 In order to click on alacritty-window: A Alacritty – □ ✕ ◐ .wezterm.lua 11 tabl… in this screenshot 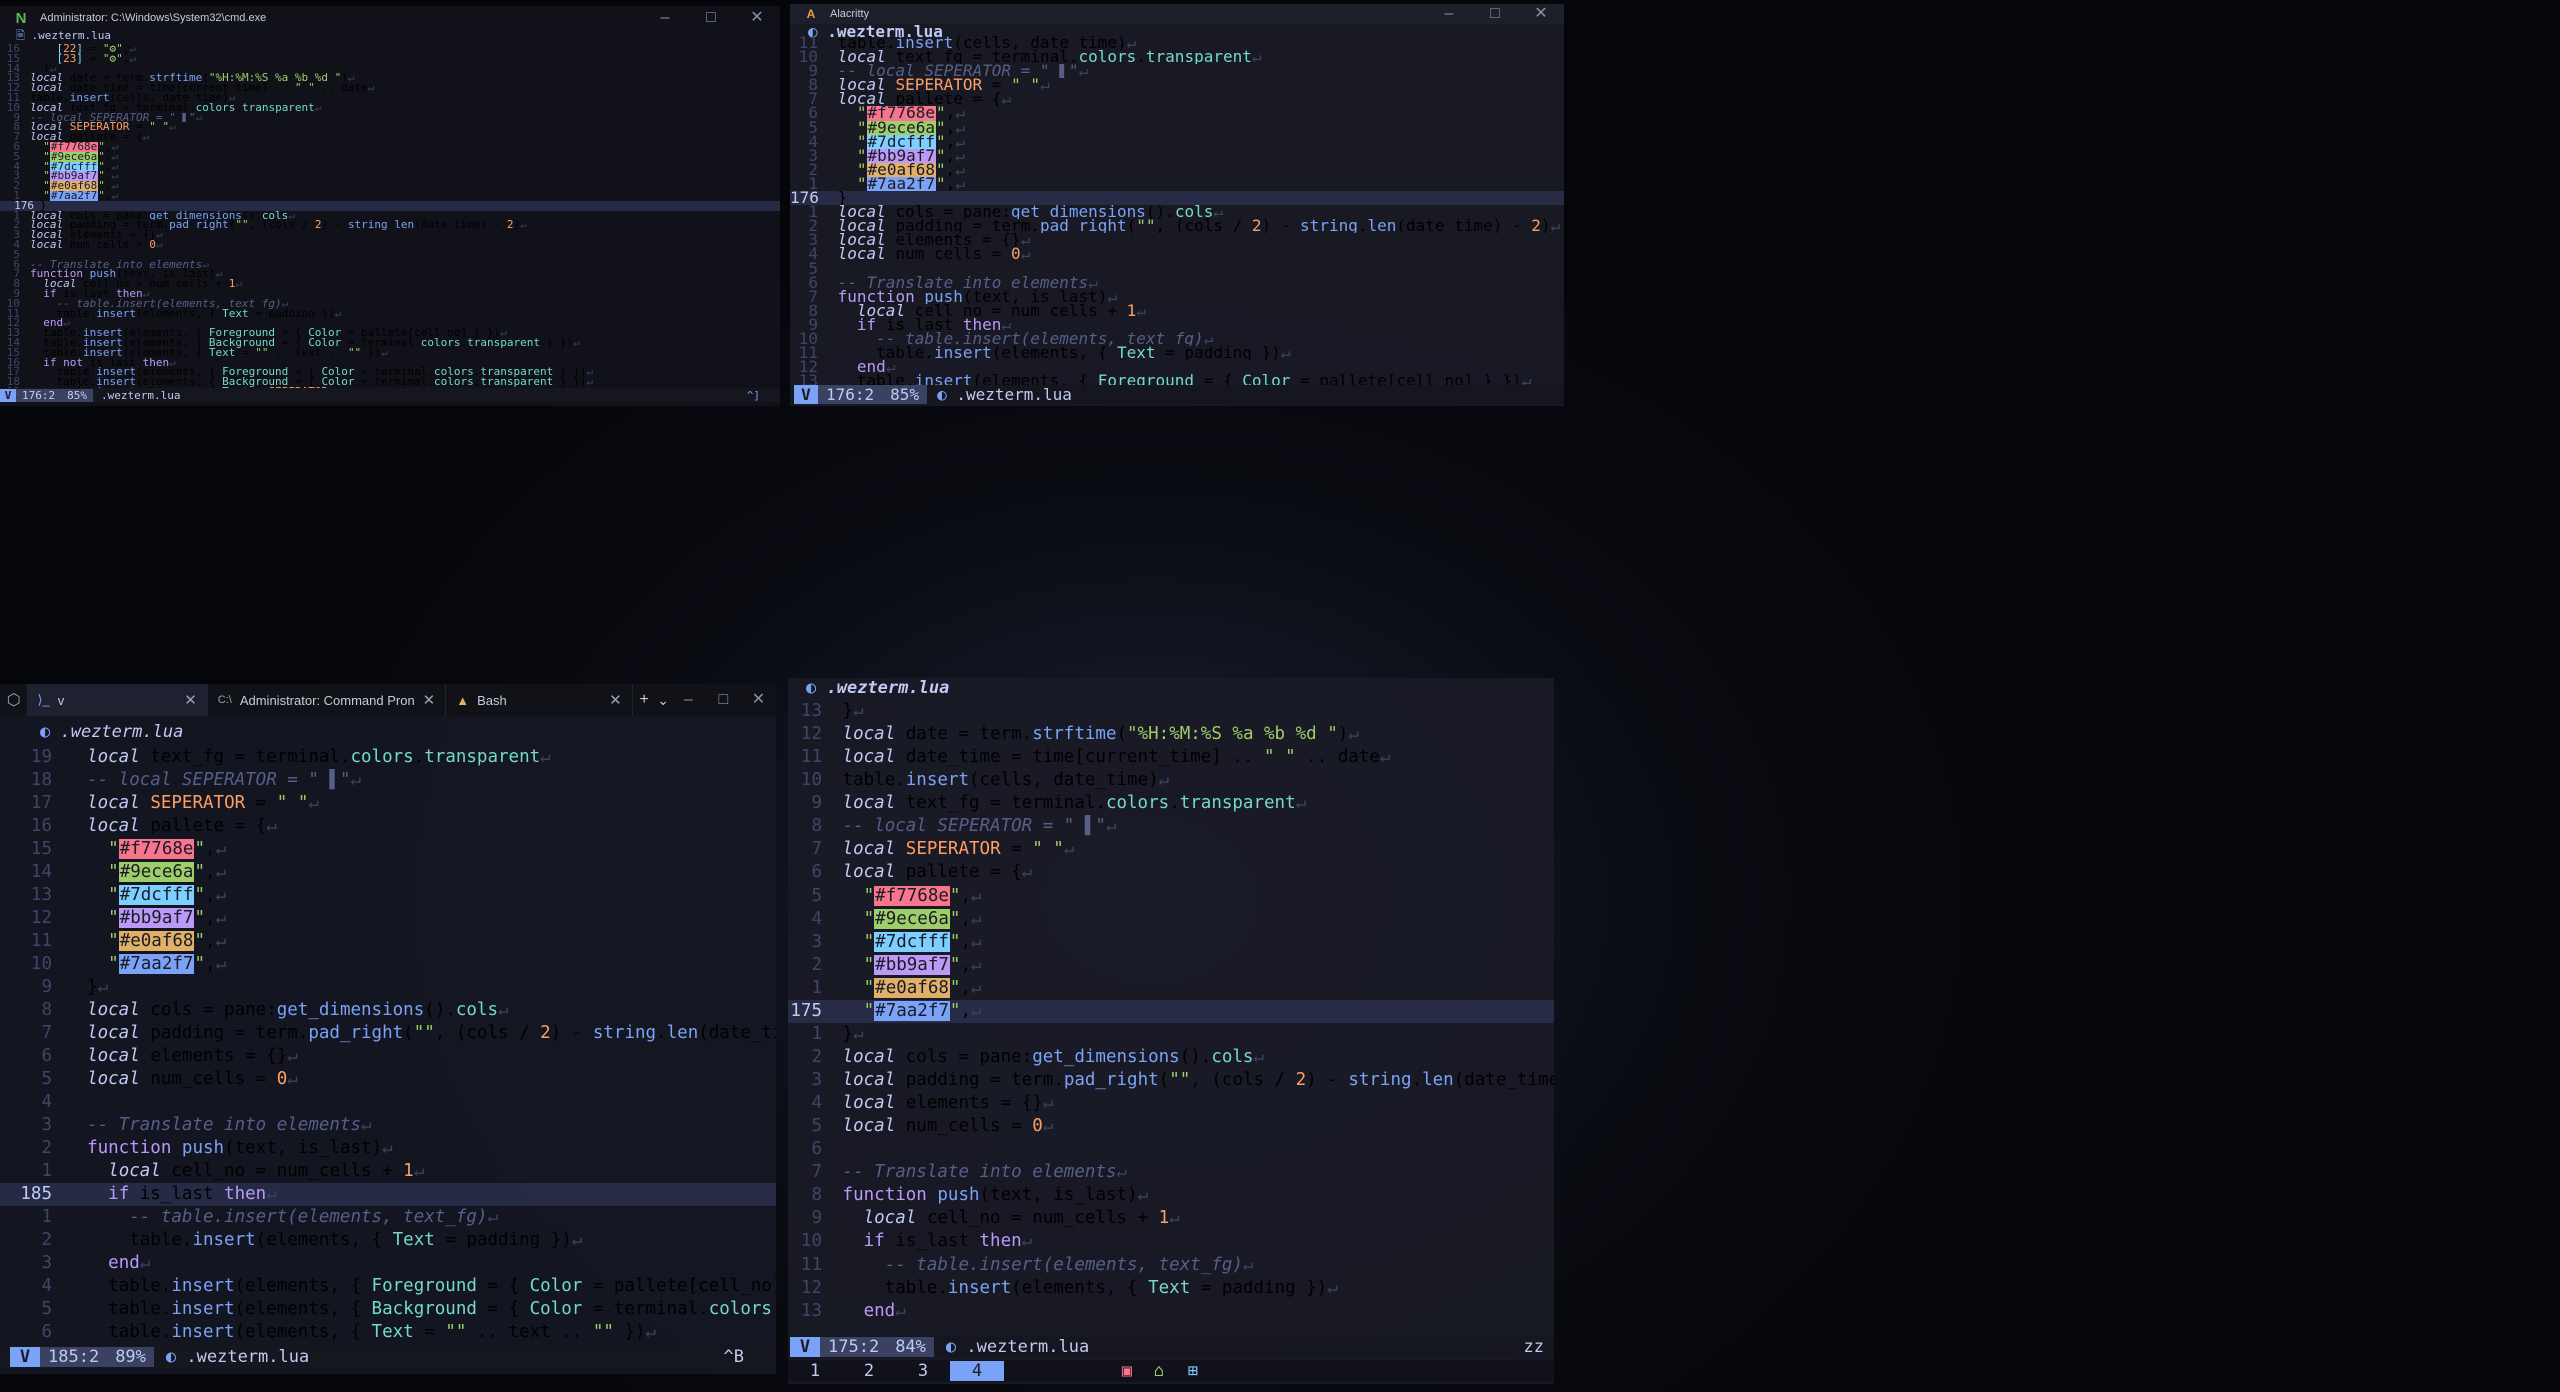, I will do `click(1177, 205)`.